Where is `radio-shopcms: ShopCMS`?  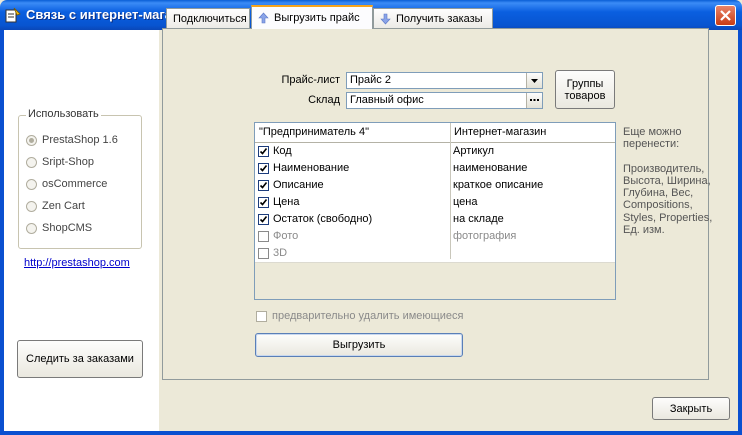 radio-shopcms: ShopCMS is located at coordinates (59, 228).